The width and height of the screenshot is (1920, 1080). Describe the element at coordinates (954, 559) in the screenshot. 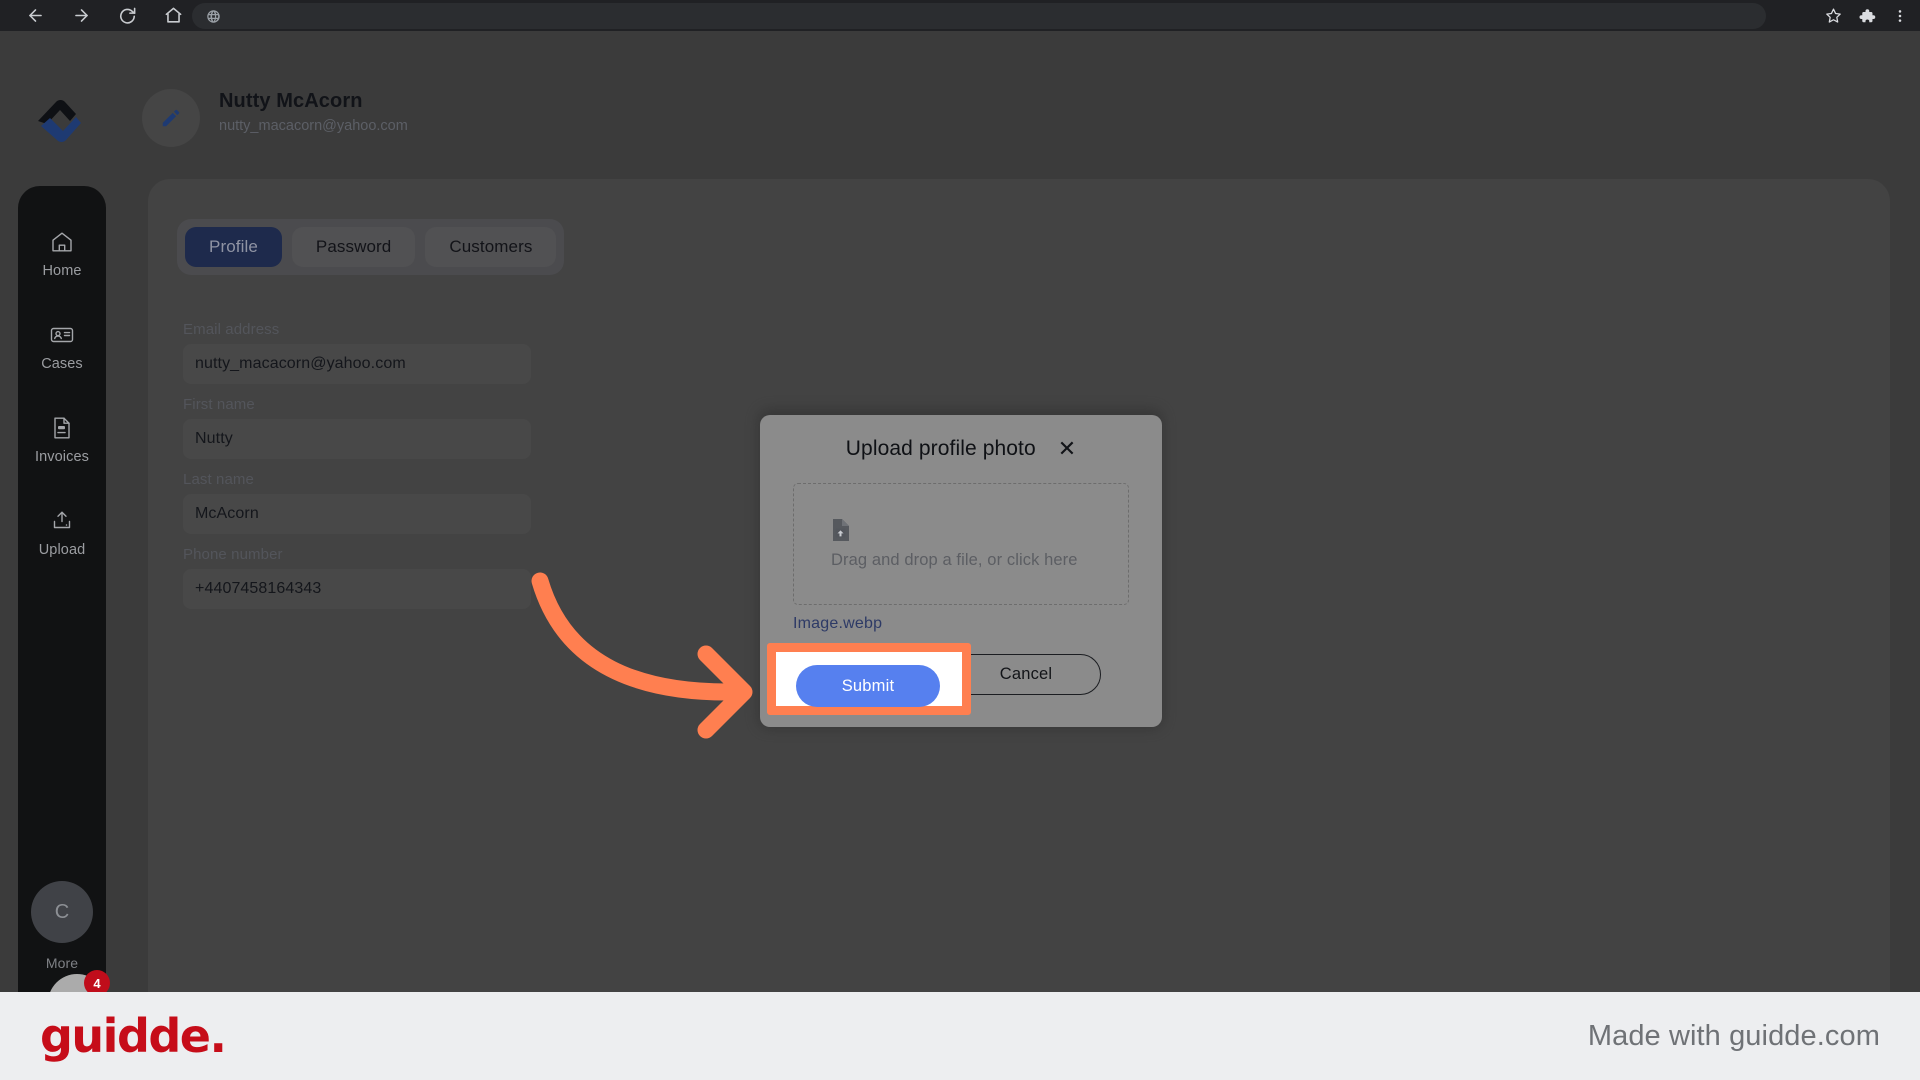

I see `dropzone-text: Drag and drop a file, or click here` at that location.